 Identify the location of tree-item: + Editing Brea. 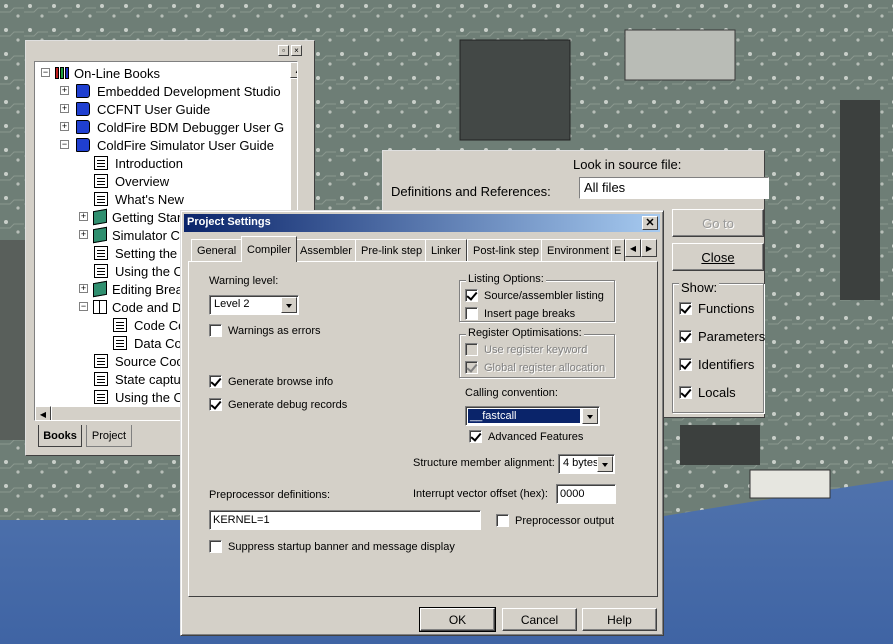
(131, 289).